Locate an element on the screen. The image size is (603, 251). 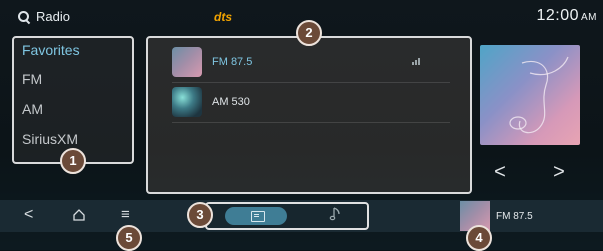
clock: 12:00 AM is located at coordinates (566, 16).